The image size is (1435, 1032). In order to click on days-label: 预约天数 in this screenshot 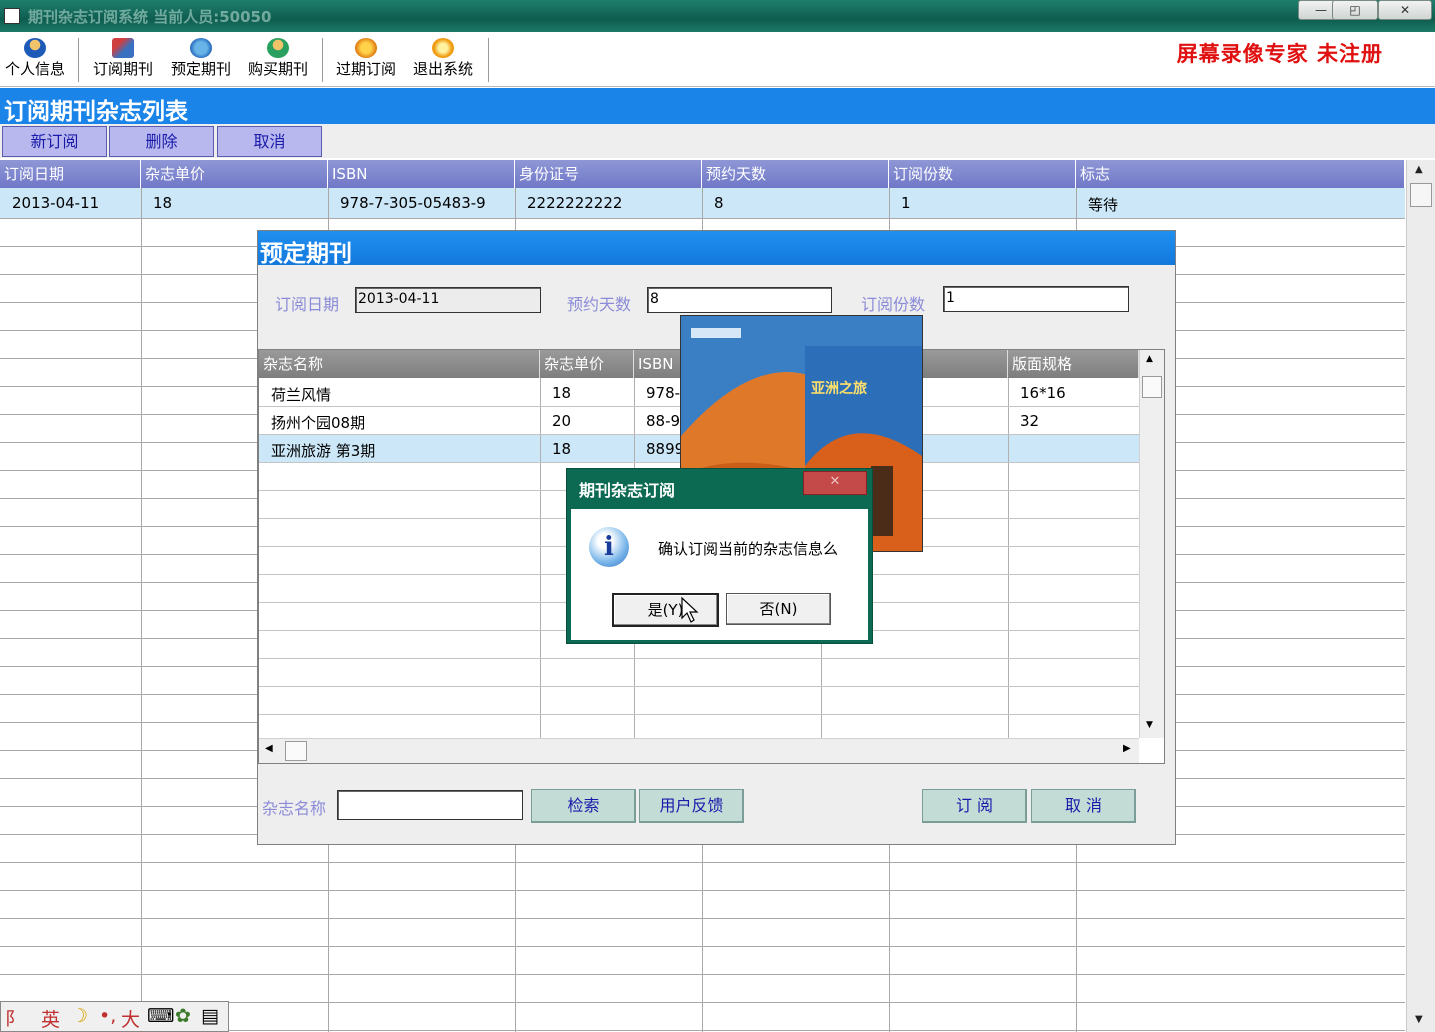, I will do `click(599, 304)`.